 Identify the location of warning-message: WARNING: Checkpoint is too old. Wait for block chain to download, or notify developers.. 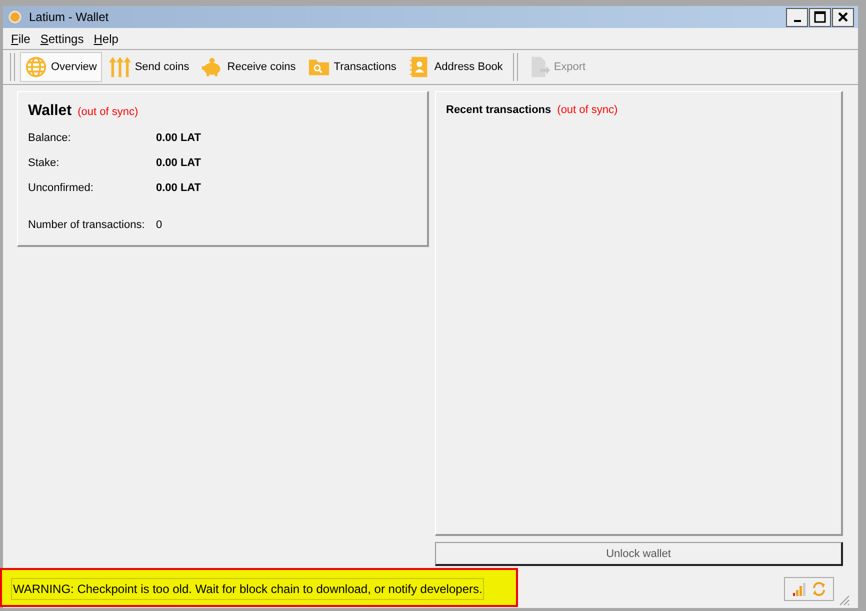
(247, 589).